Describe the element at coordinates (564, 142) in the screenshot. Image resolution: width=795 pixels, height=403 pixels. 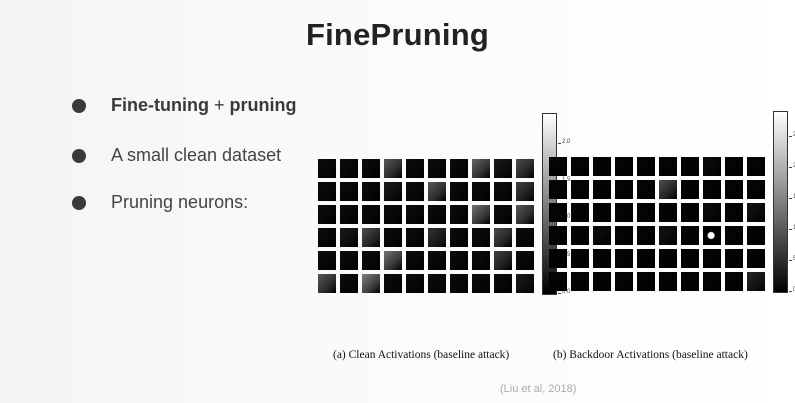
I see `colorbar-tick-label: 2.0` at that location.